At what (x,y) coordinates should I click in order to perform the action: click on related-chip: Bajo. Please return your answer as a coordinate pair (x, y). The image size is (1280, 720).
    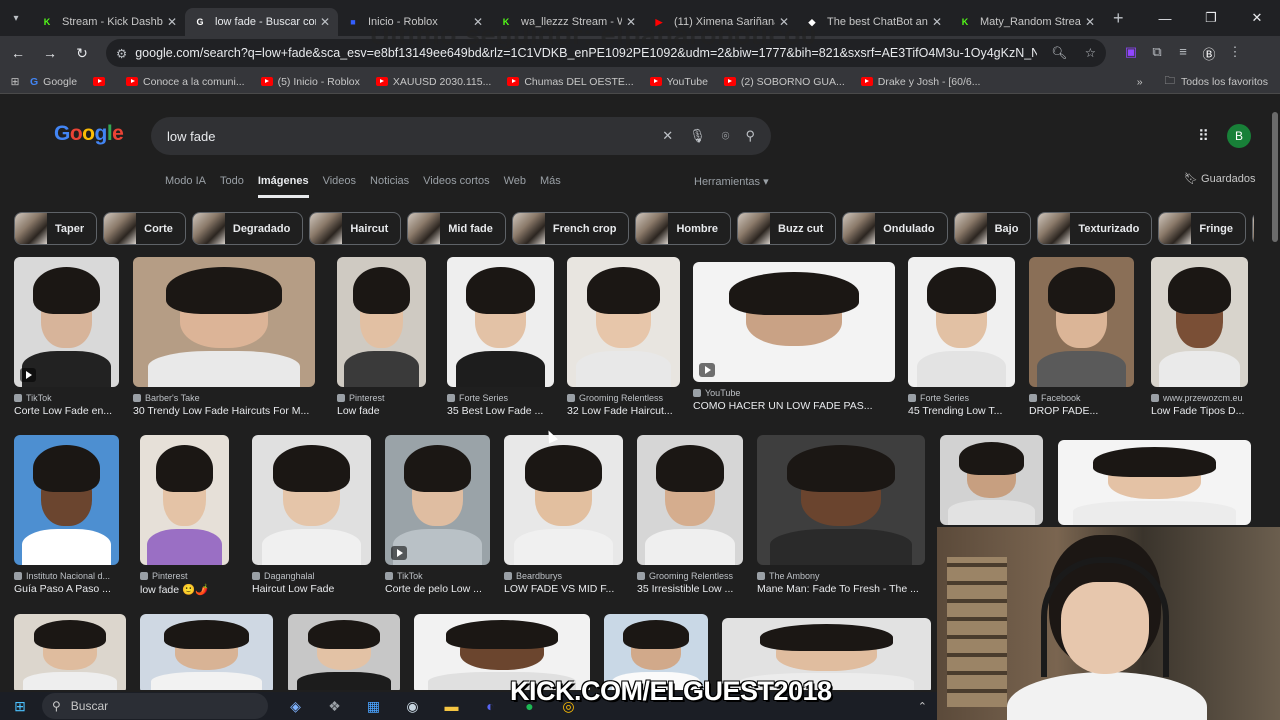
    Looking at the image, I should click on (992, 228).